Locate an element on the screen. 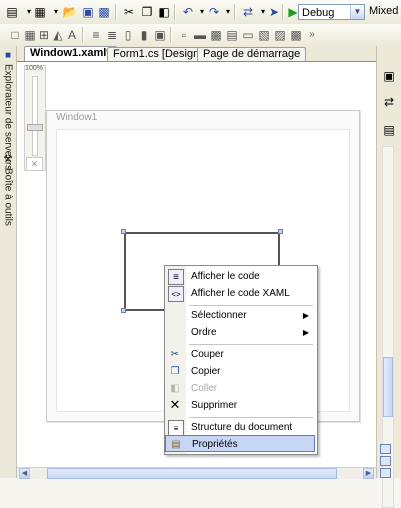 This screenshot has height=508, width=401. code-icon: ≡ is located at coordinates (176, 277).